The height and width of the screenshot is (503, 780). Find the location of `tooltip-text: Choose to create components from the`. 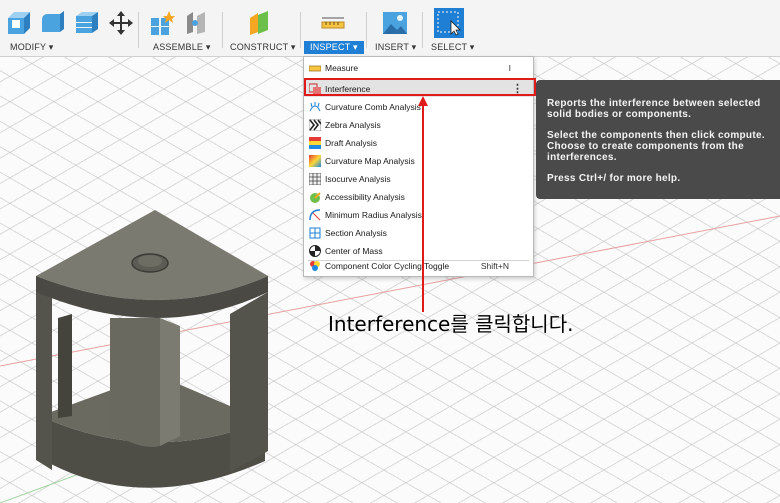

tooltip-text: Choose to create components from the is located at coordinates (645, 146).